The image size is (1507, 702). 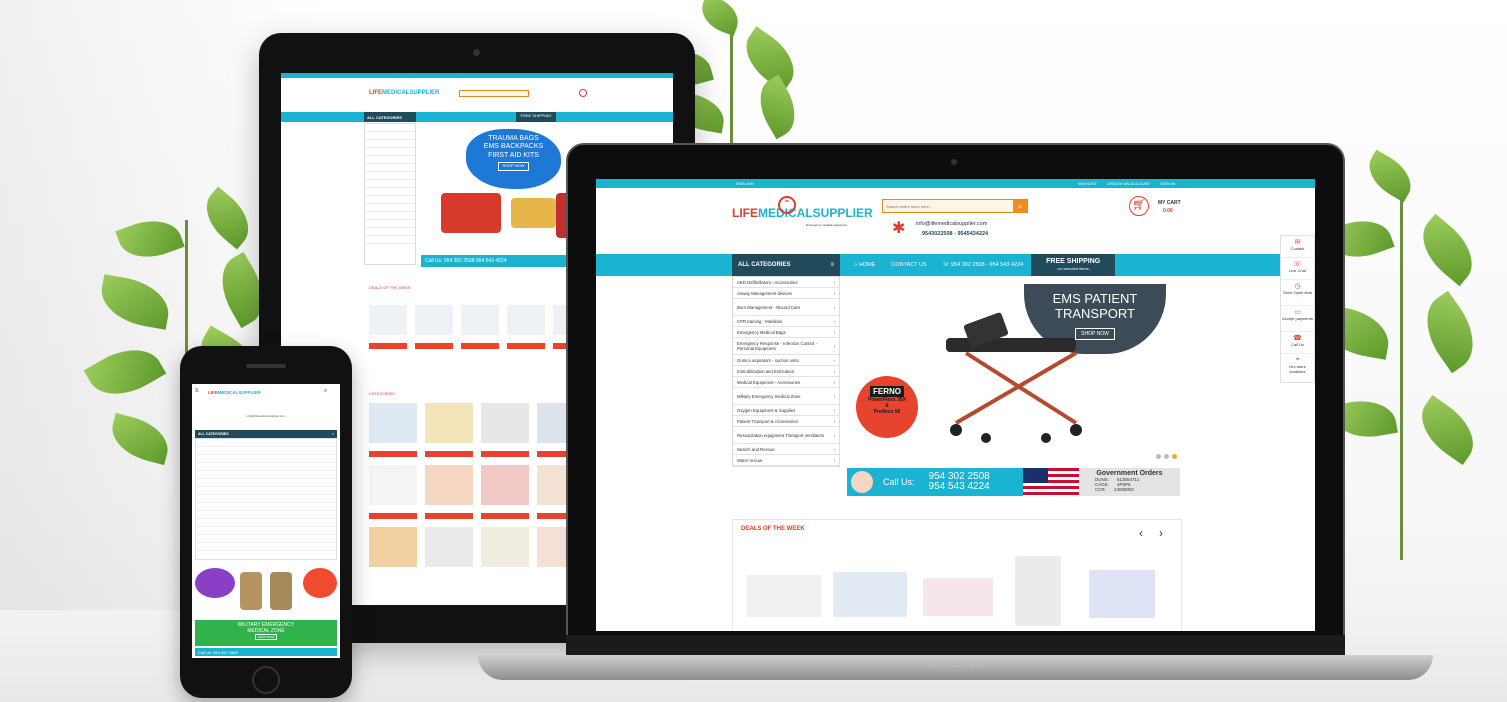 I want to click on phone-callbar: Call Us: 954 302 2508, so click(x=266, y=652).